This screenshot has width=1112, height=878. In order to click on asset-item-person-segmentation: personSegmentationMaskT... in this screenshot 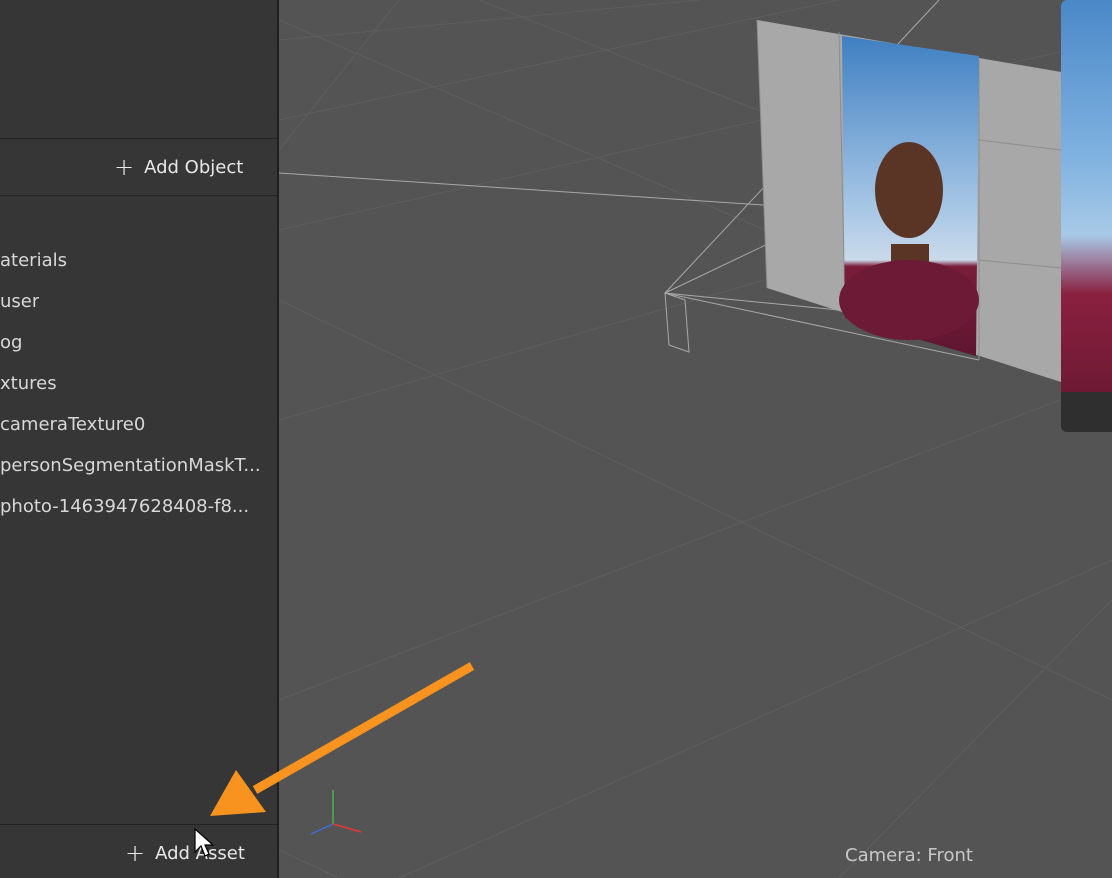, I will do `click(130, 475)`.